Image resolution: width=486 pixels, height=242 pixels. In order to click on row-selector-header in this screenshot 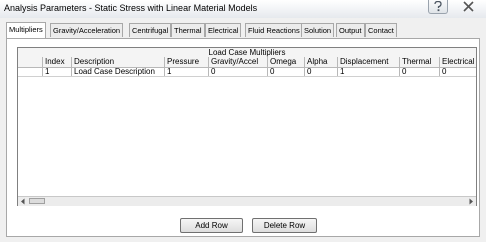, I will do `click(30, 62)`.